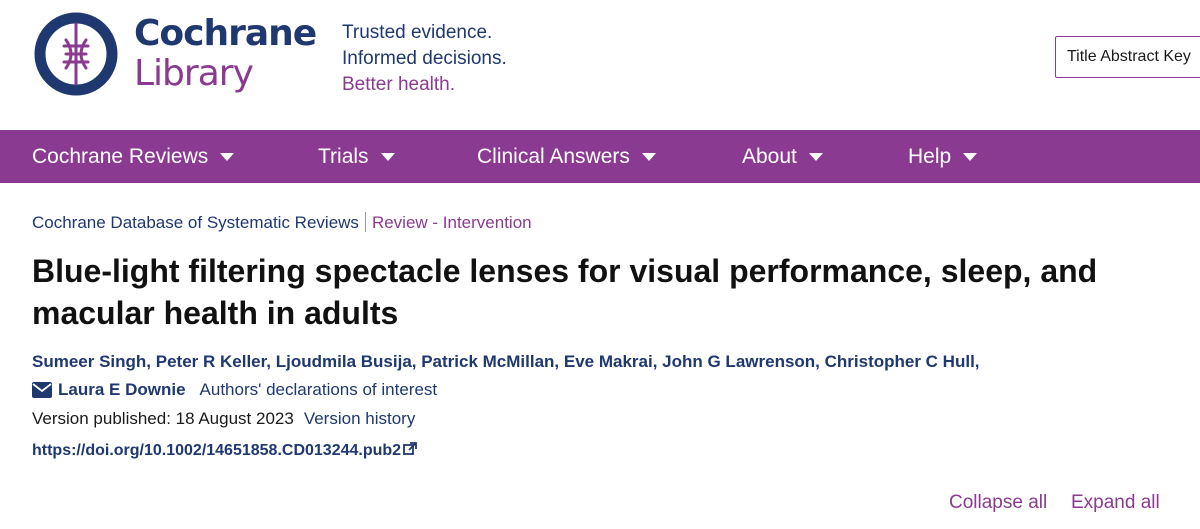 This screenshot has height=529, width=1200. I want to click on site-logo-text: Cochrane Library, so click(225, 53).